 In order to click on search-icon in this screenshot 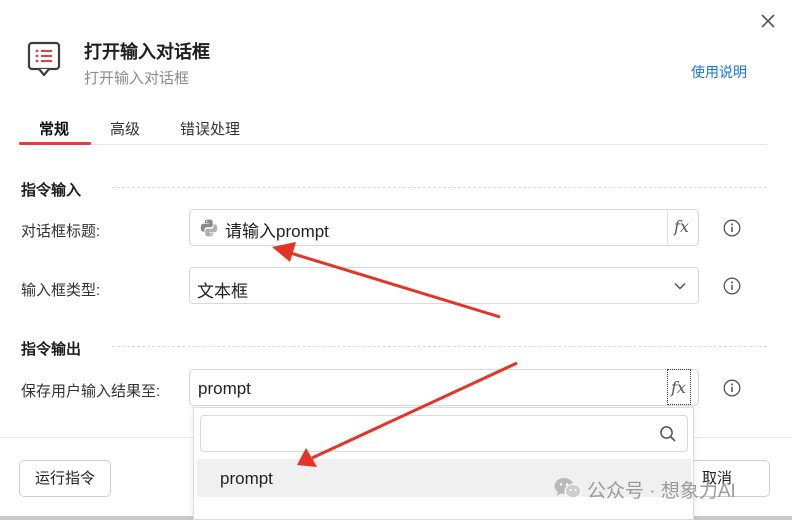, I will do `click(668, 434)`.